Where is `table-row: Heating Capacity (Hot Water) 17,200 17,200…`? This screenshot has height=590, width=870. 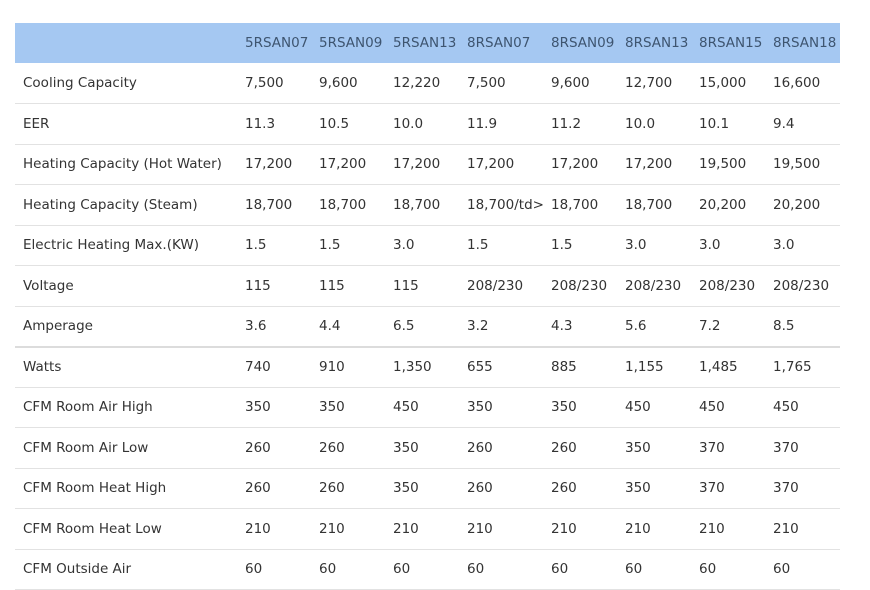
table-row: Heating Capacity (Hot Water) 17,200 17,200… is located at coordinates (427, 164).